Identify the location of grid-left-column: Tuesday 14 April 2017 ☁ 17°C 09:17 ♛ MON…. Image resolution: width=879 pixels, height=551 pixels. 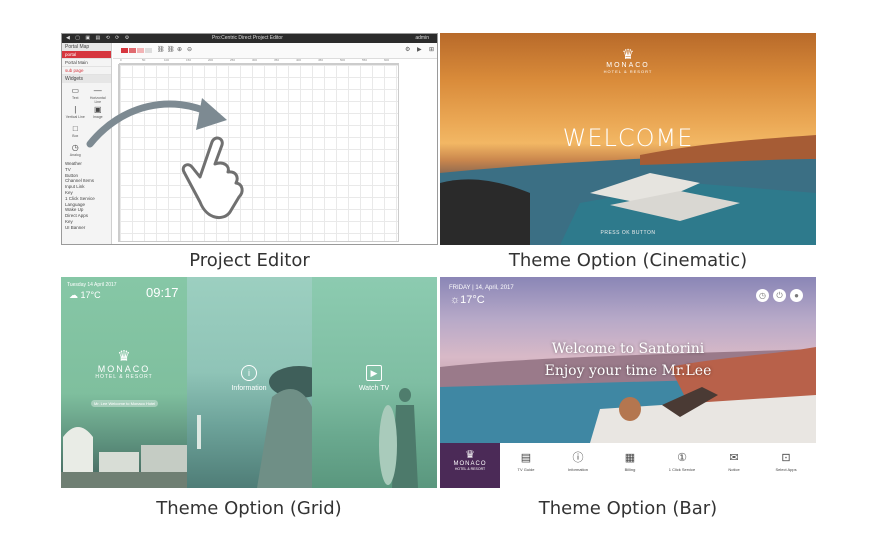
(124, 382).